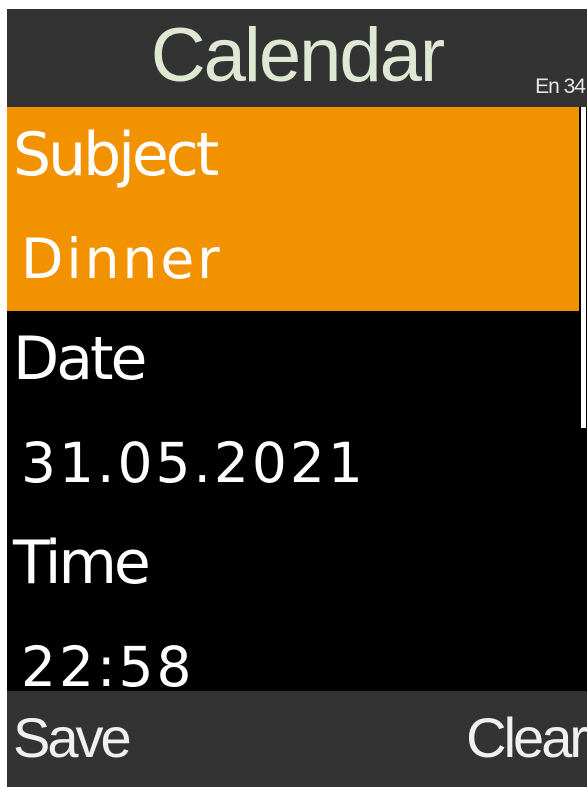 This screenshot has height=787, width=587. I want to click on clear-softkey: Clear, so click(526, 738).